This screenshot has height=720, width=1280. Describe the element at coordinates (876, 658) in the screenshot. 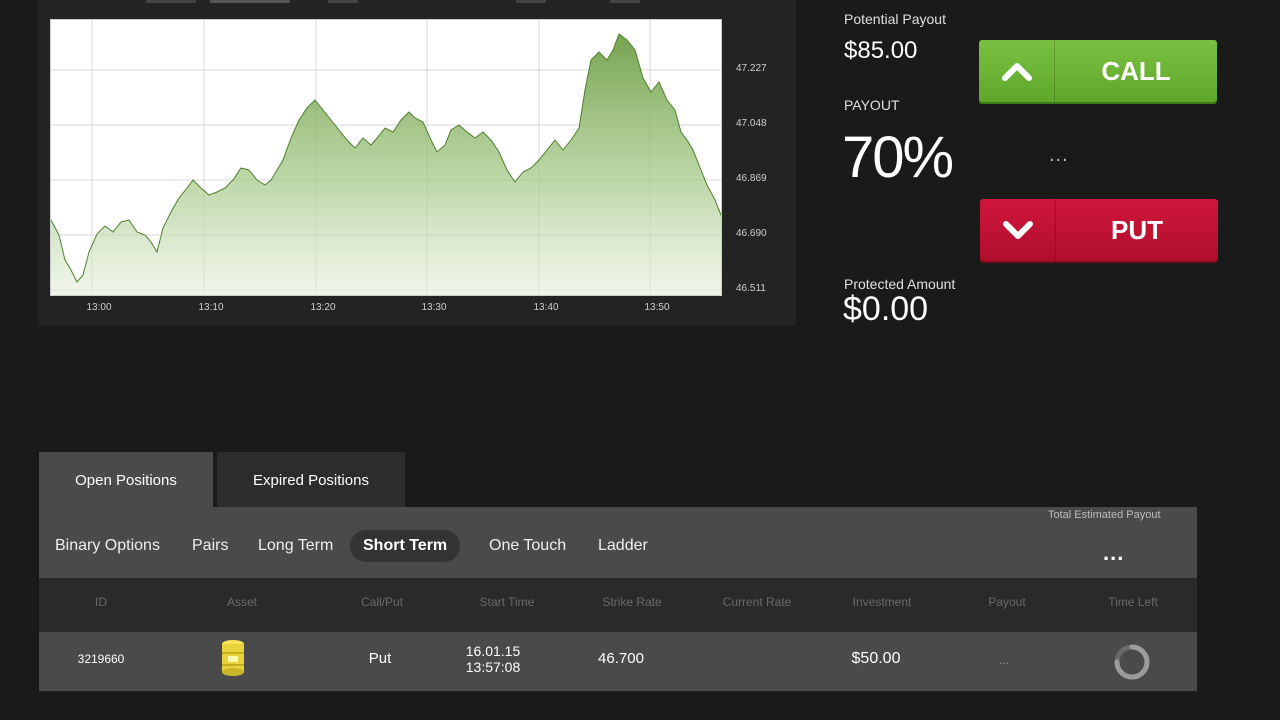

I see `position-investment: $50.00` at that location.